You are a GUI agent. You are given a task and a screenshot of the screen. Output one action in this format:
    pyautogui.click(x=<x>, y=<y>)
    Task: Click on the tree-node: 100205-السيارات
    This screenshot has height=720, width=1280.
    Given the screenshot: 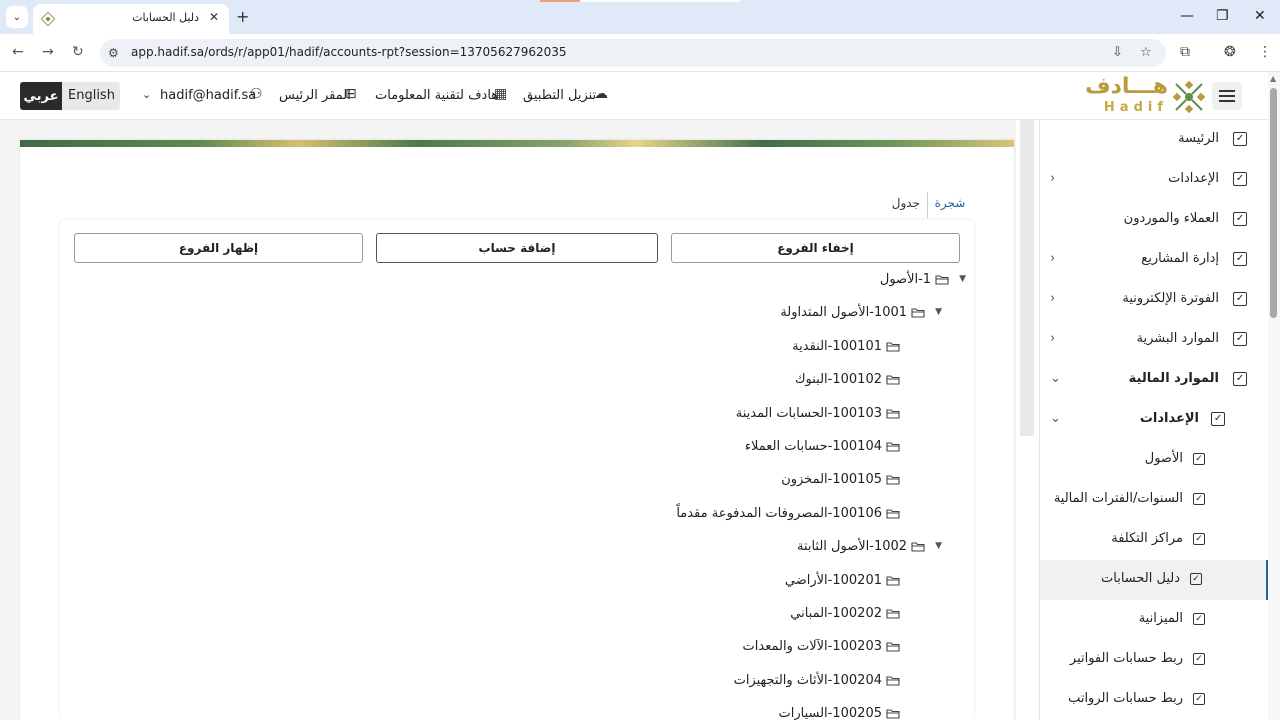 What is the action you would take?
    pyautogui.click(x=839, y=713)
    